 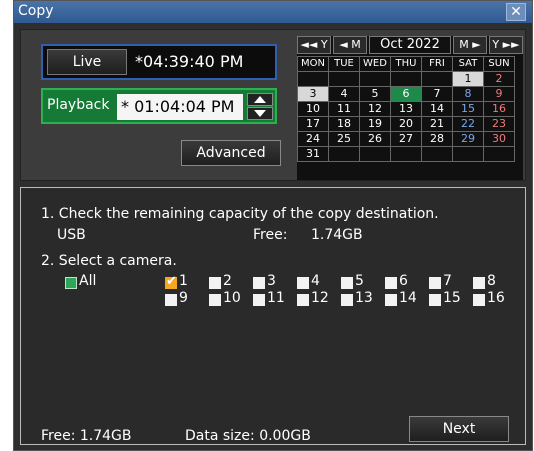 What do you see at coordinates (271, 281) in the screenshot?
I see `camera-label-3: 3` at bounding box center [271, 281].